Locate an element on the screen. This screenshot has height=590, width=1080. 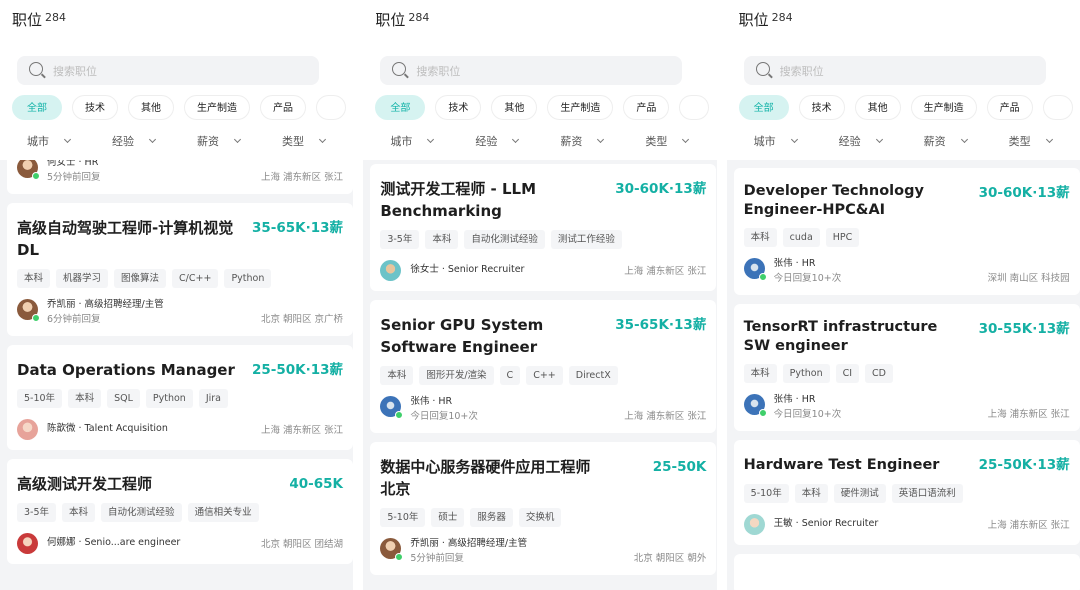
job-tag: C is located at coordinates (510, 375).